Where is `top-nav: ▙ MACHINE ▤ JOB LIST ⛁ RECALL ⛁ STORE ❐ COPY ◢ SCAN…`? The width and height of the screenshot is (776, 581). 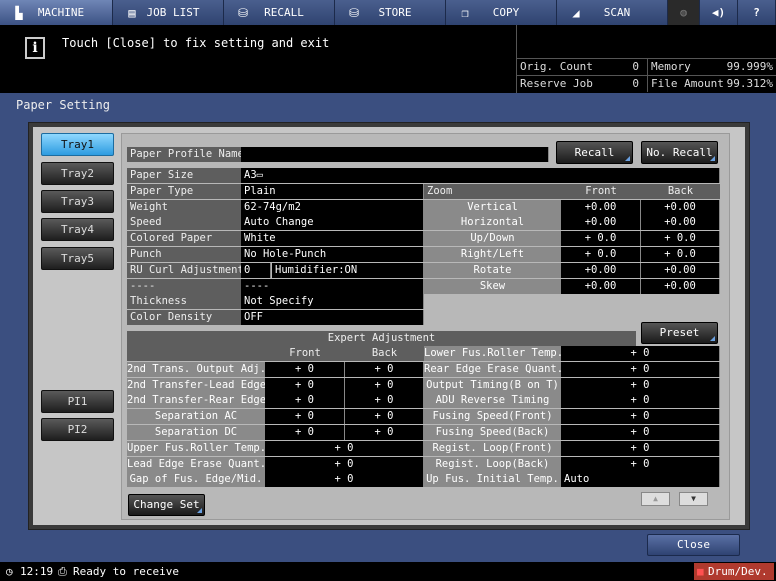 top-nav: ▙ MACHINE ▤ JOB LIST ⛁ RECALL ⛁ STORE ❐ COPY ◢ SCAN… is located at coordinates (388, 12).